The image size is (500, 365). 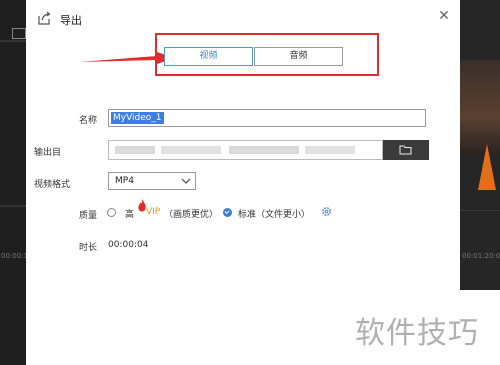 What do you see at coordinates (44, 18) in the screenshot?
I see `export-icon` at bounding box center [44, 18].